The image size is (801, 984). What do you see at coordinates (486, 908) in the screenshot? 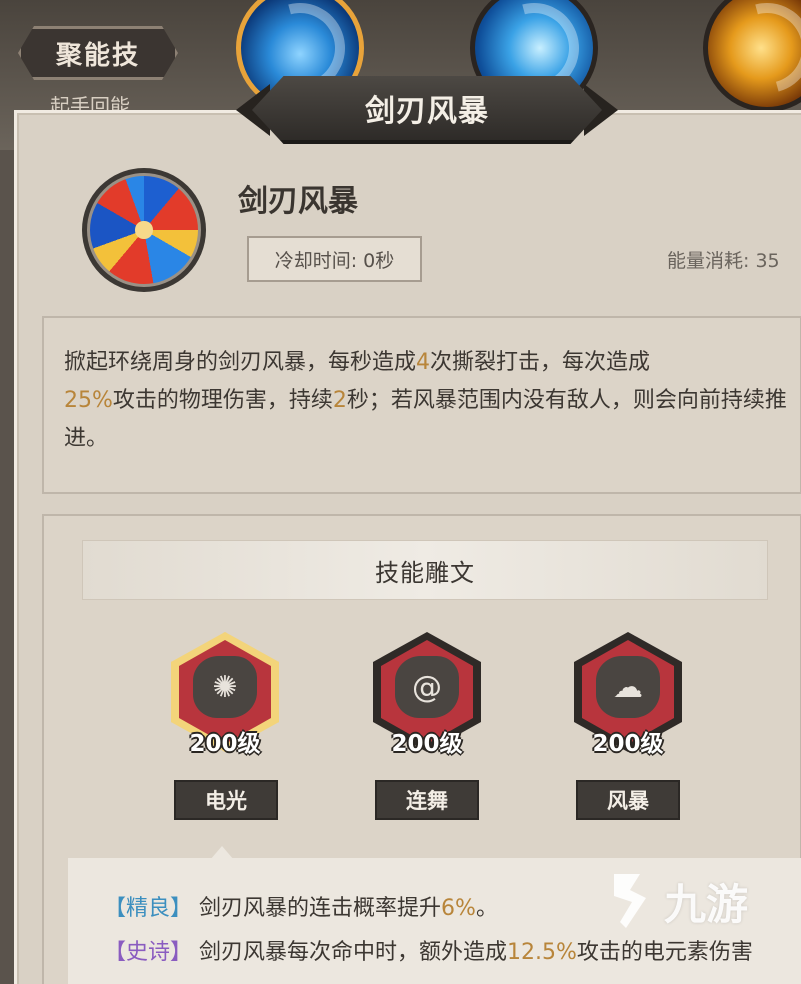
I see `detail-tail: 。` at bounding box center [486, 908].